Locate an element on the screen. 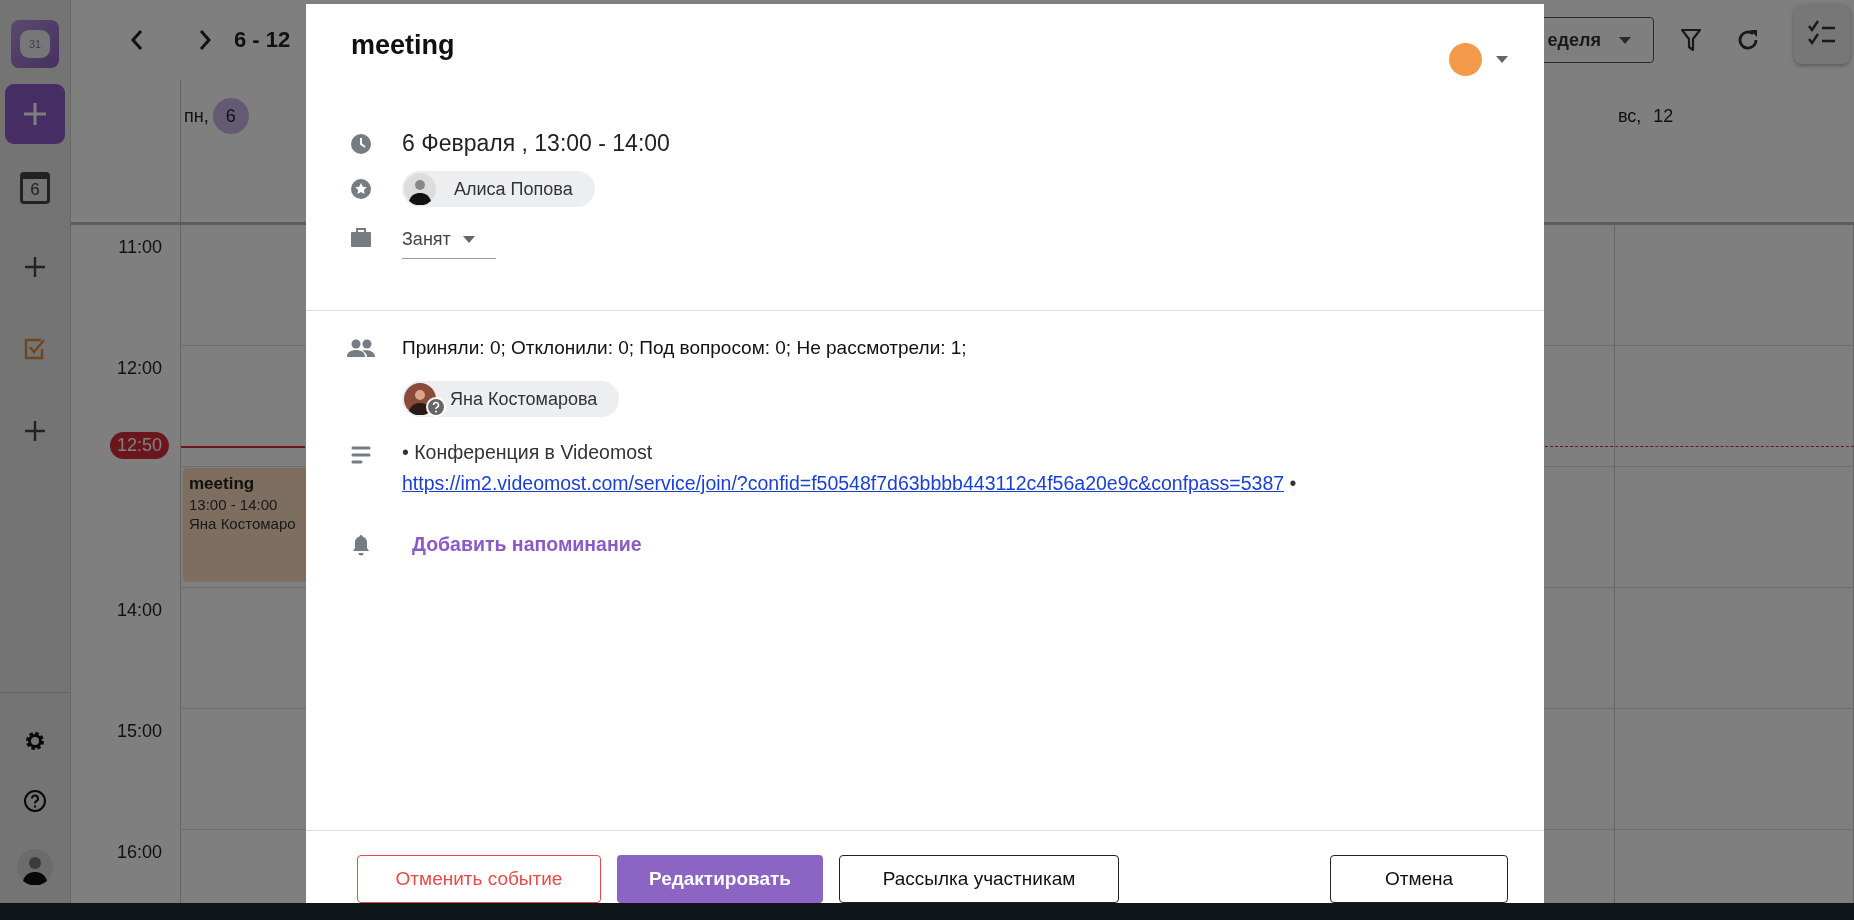  user-avatar is located at coordinates (35, 867).